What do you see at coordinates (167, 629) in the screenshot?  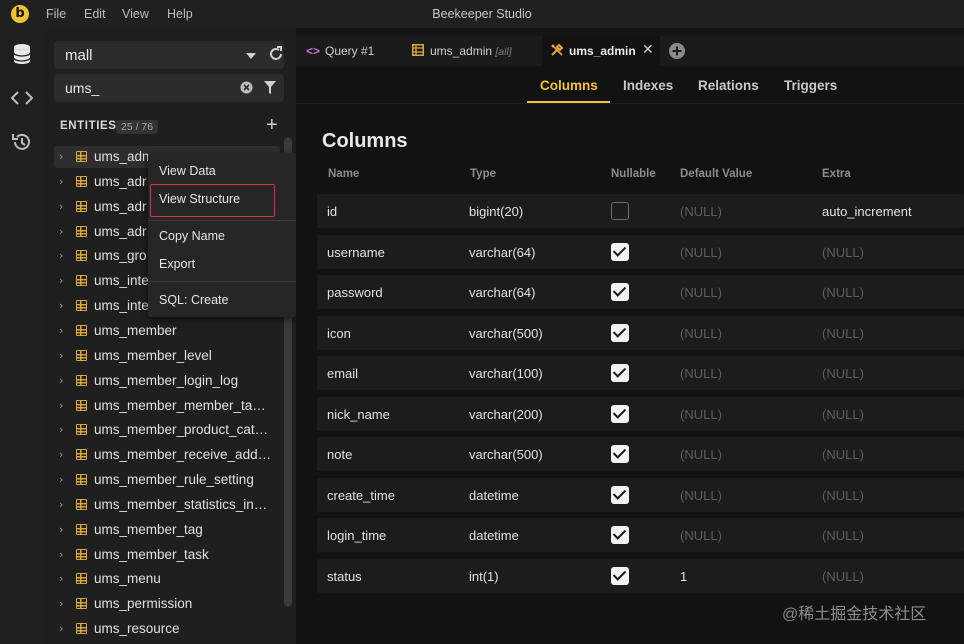 I see `entity-item: › ums_resource` at bounding box center [167, 629].